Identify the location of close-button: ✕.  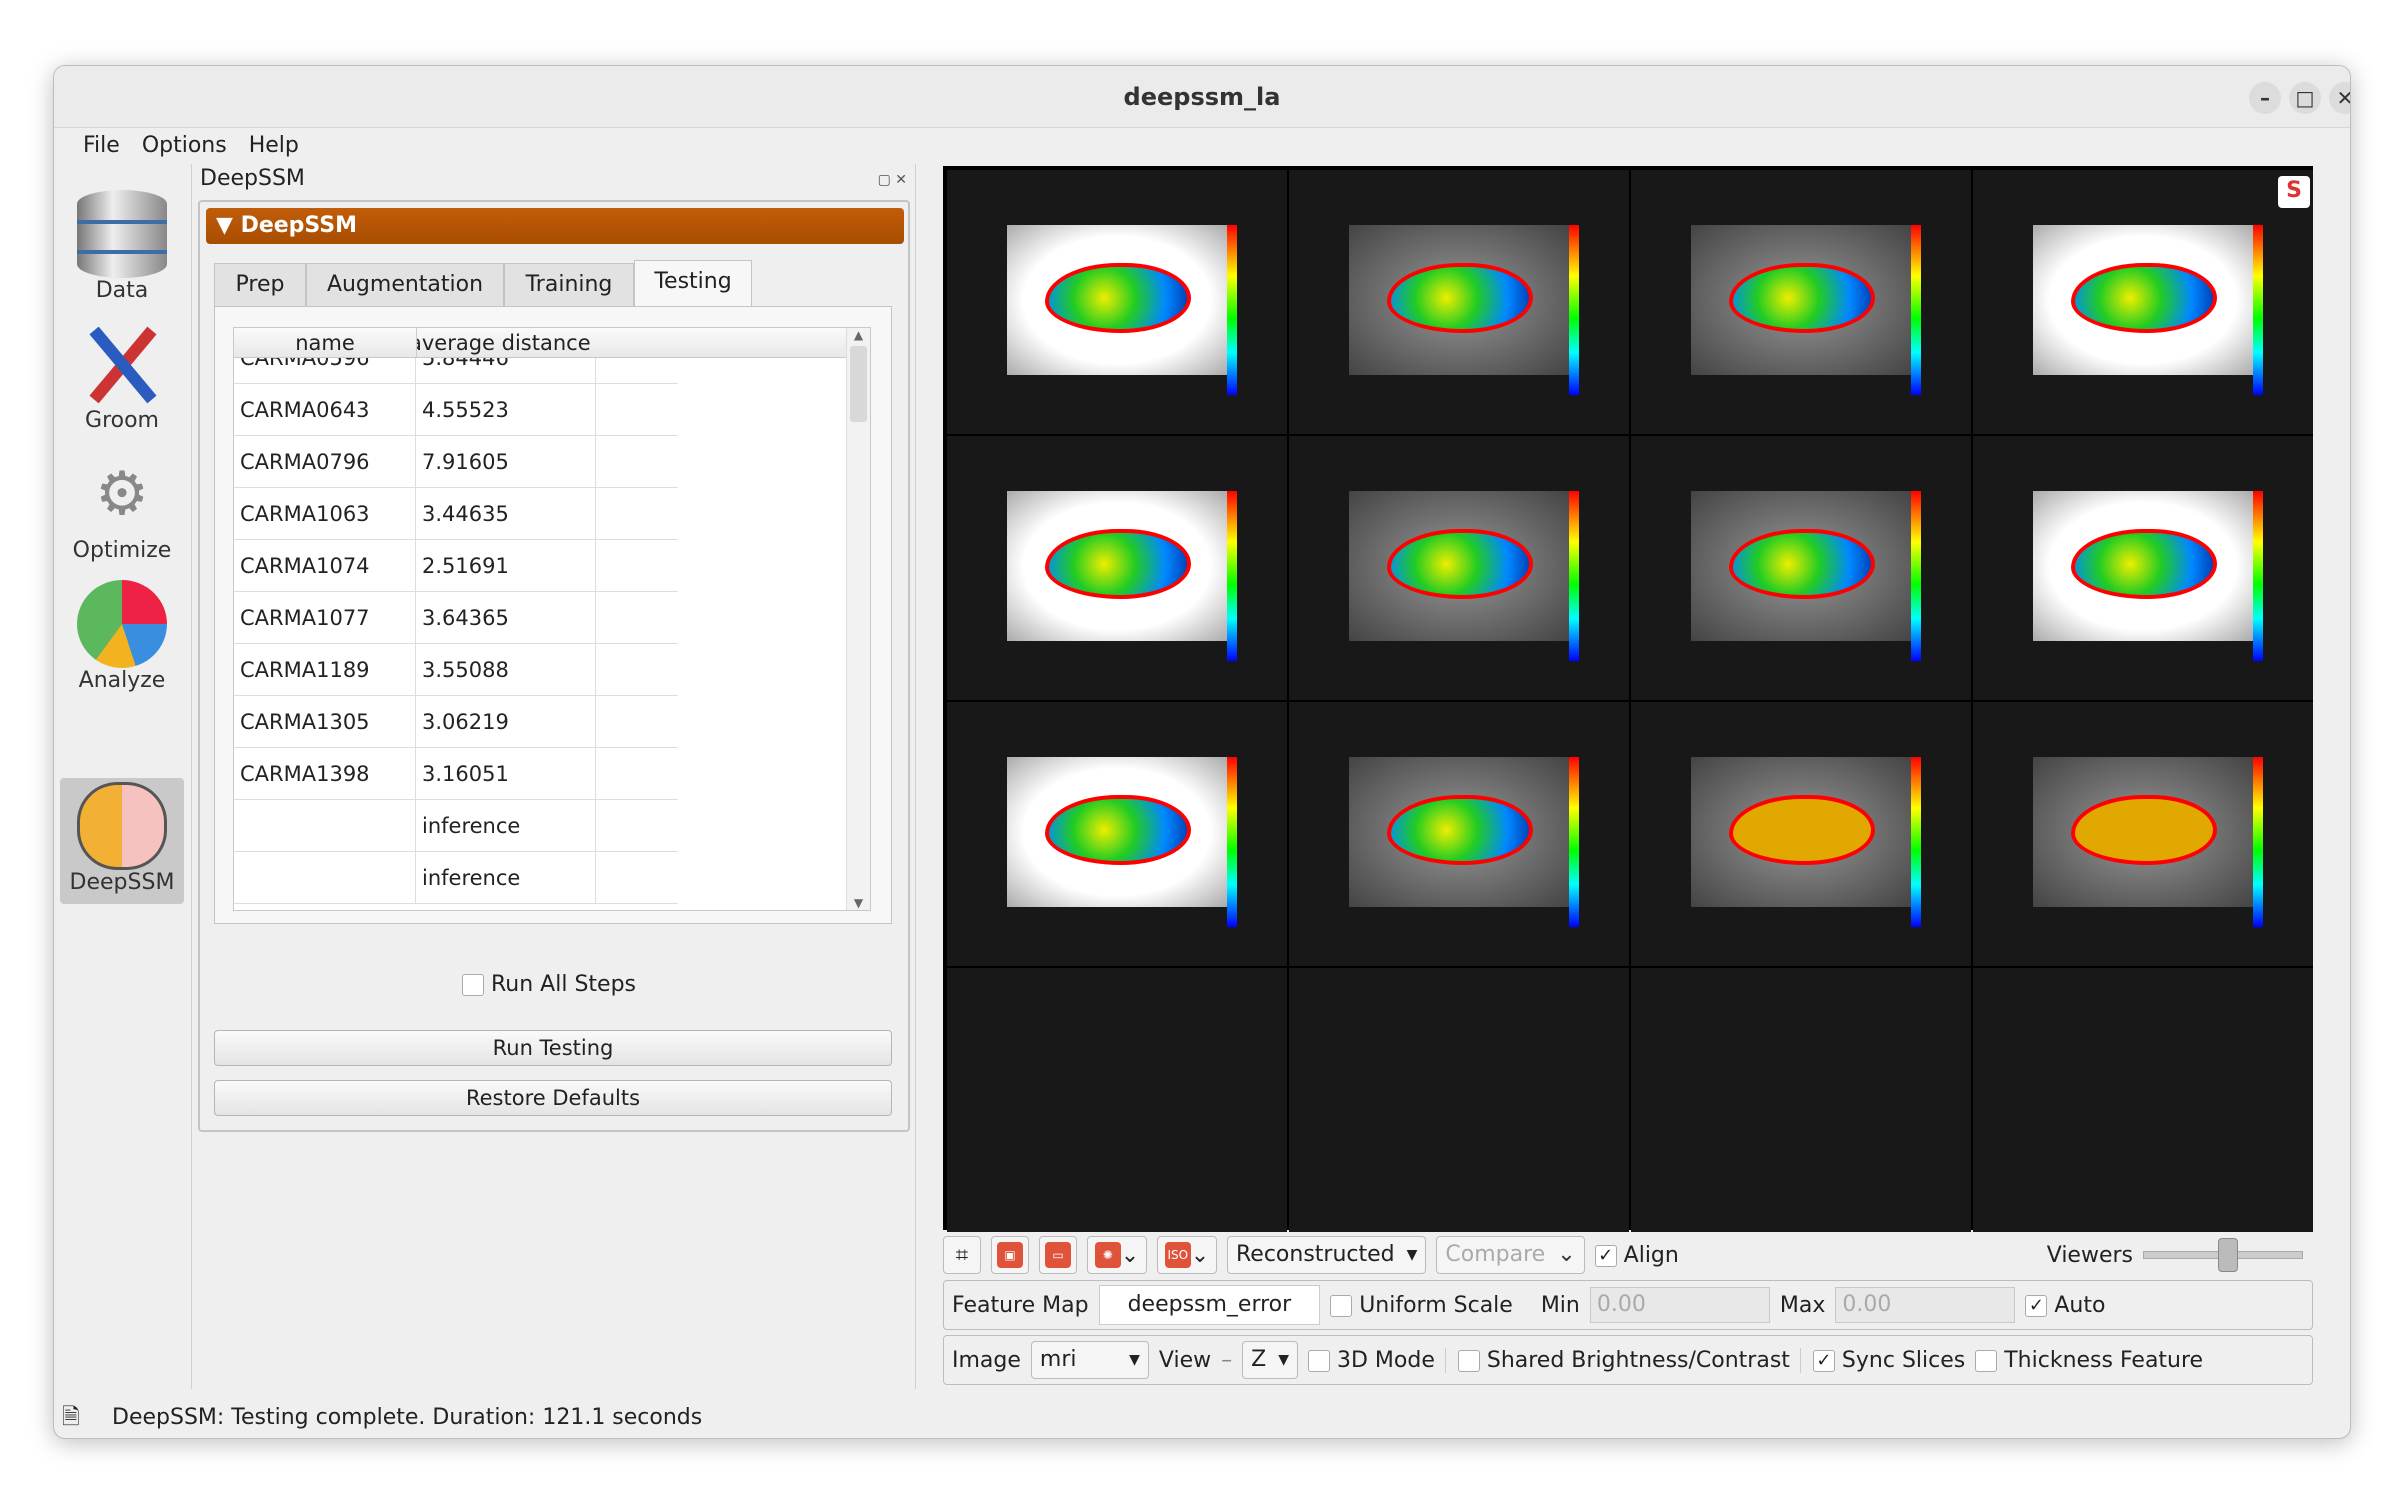
(2339, 98).